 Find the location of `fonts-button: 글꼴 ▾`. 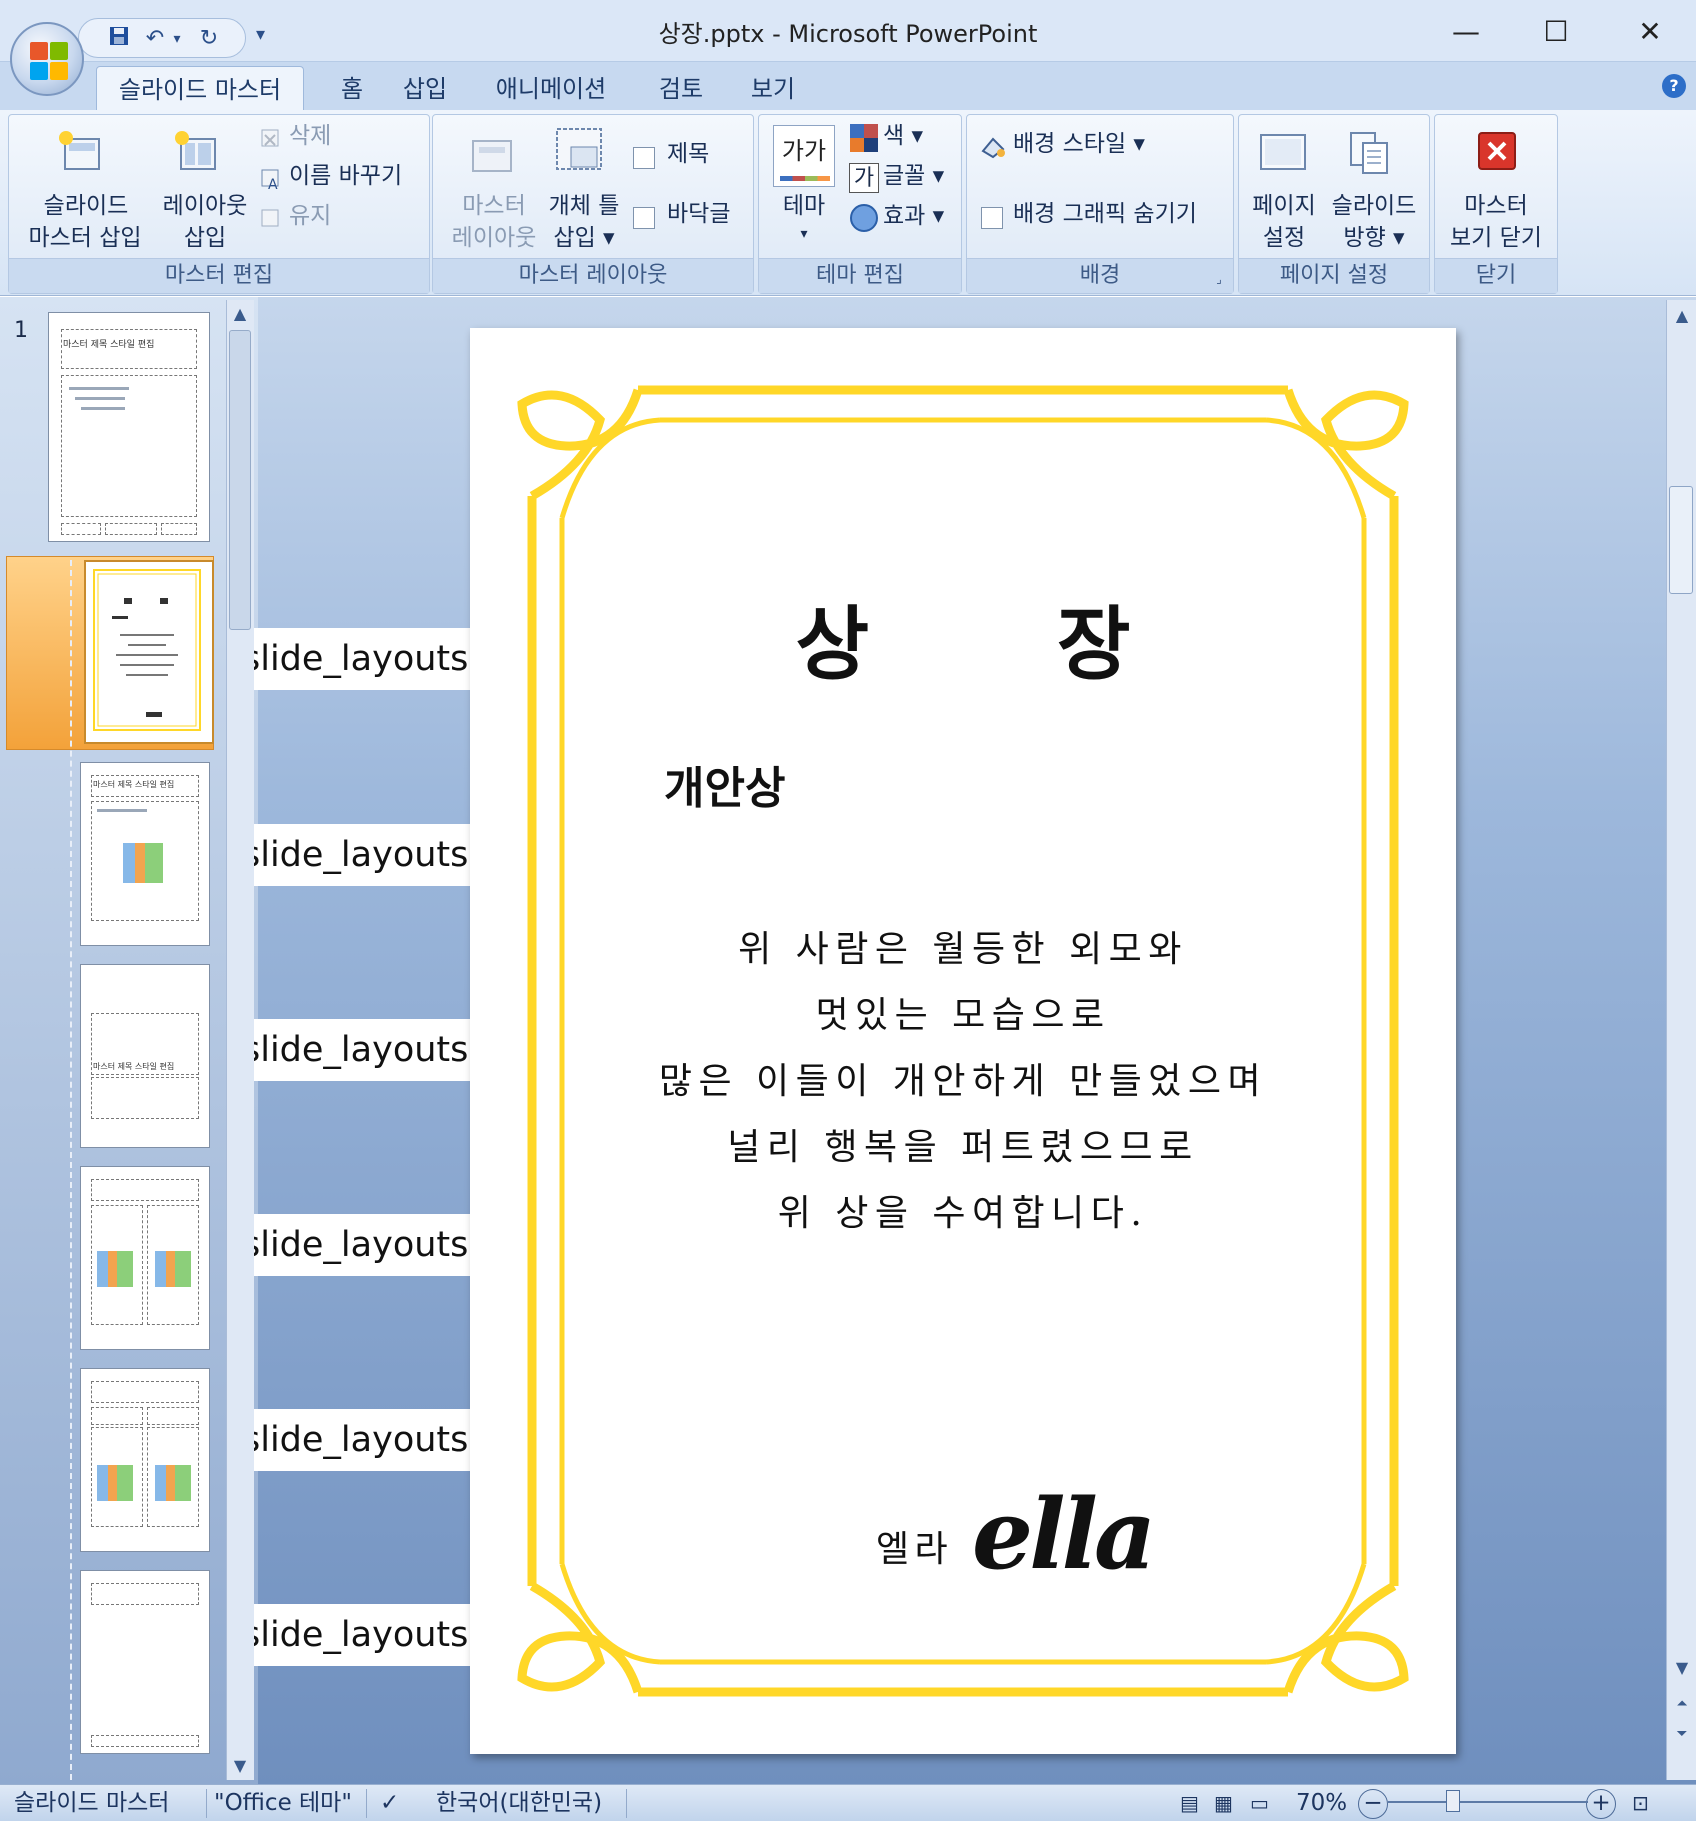

fonts-button: 글꼴 ▾ is located at coordinates (913, 176).